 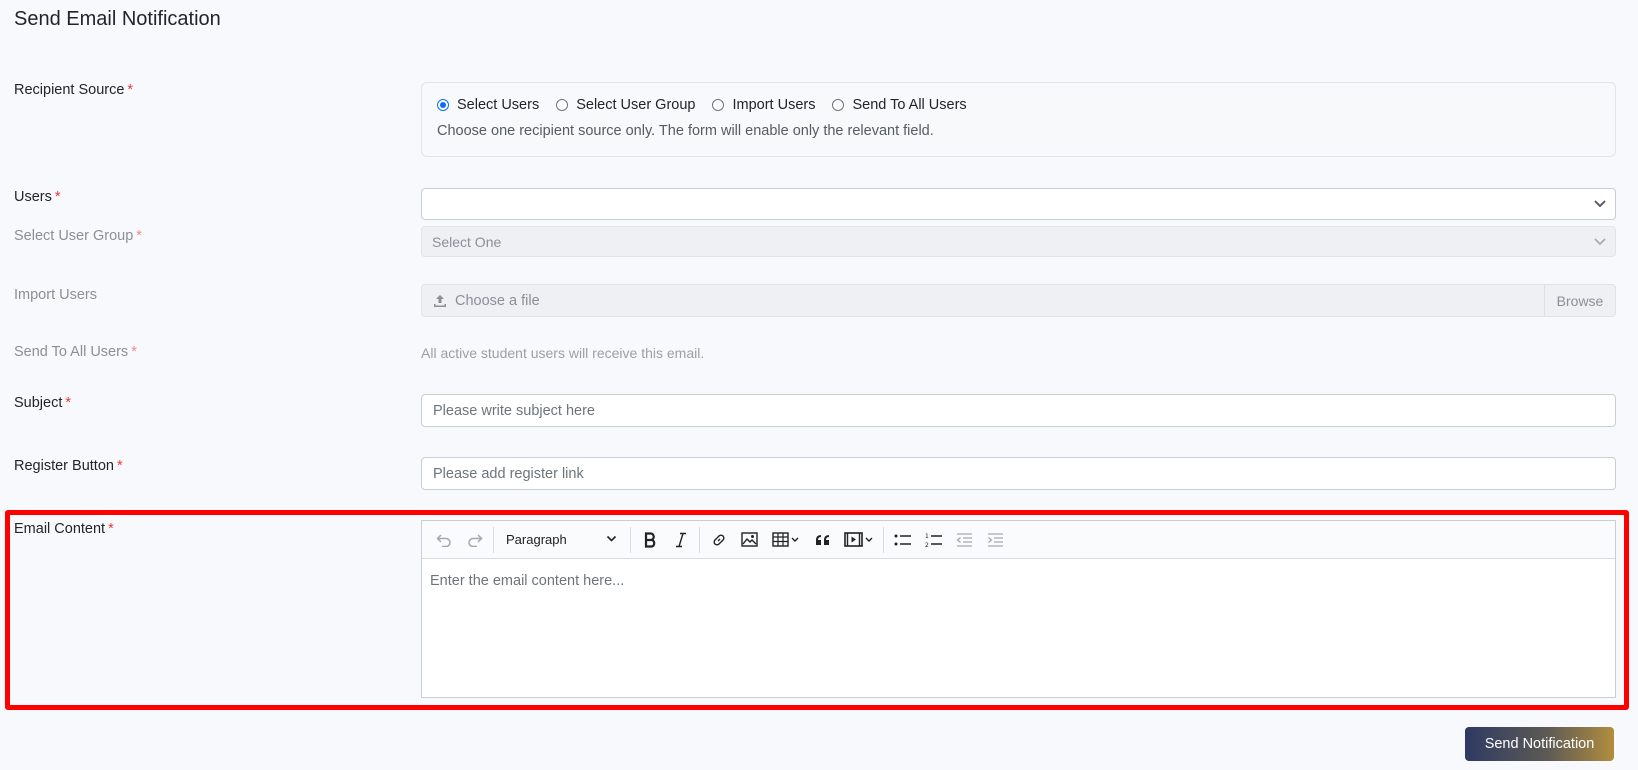 What do you see at coordinates (933, 540) in the screenshot?
I see `numbered-list-icon: 12` at bounding box center [933, 540].